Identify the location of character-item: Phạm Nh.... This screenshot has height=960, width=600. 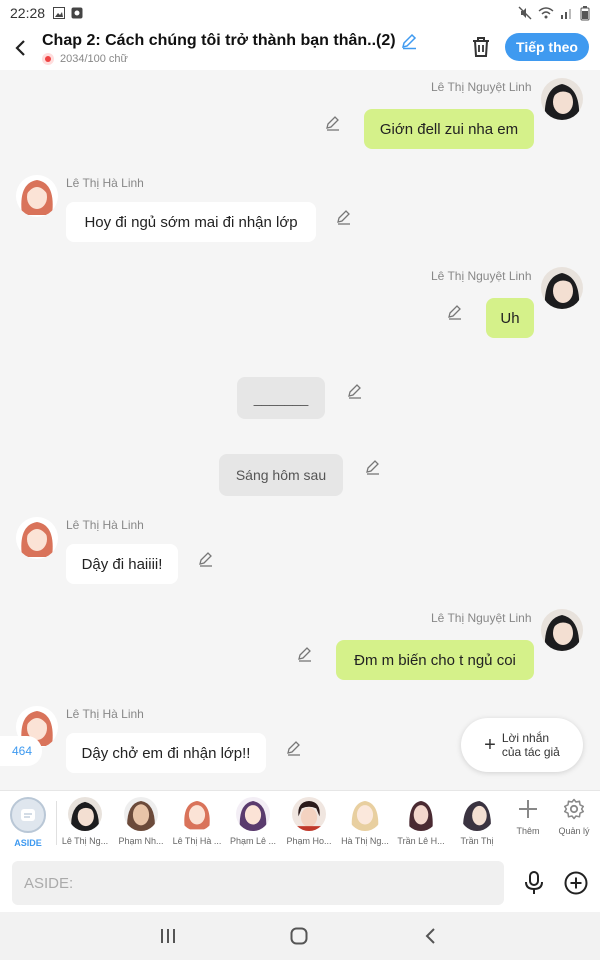
(141, 818).